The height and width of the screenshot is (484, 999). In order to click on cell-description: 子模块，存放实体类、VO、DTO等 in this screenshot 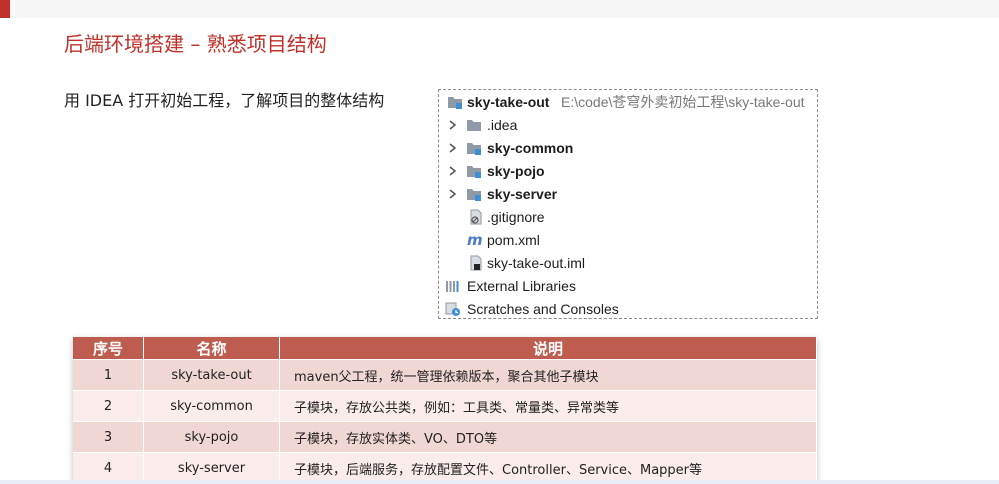, I will do `click(548, 437)`.